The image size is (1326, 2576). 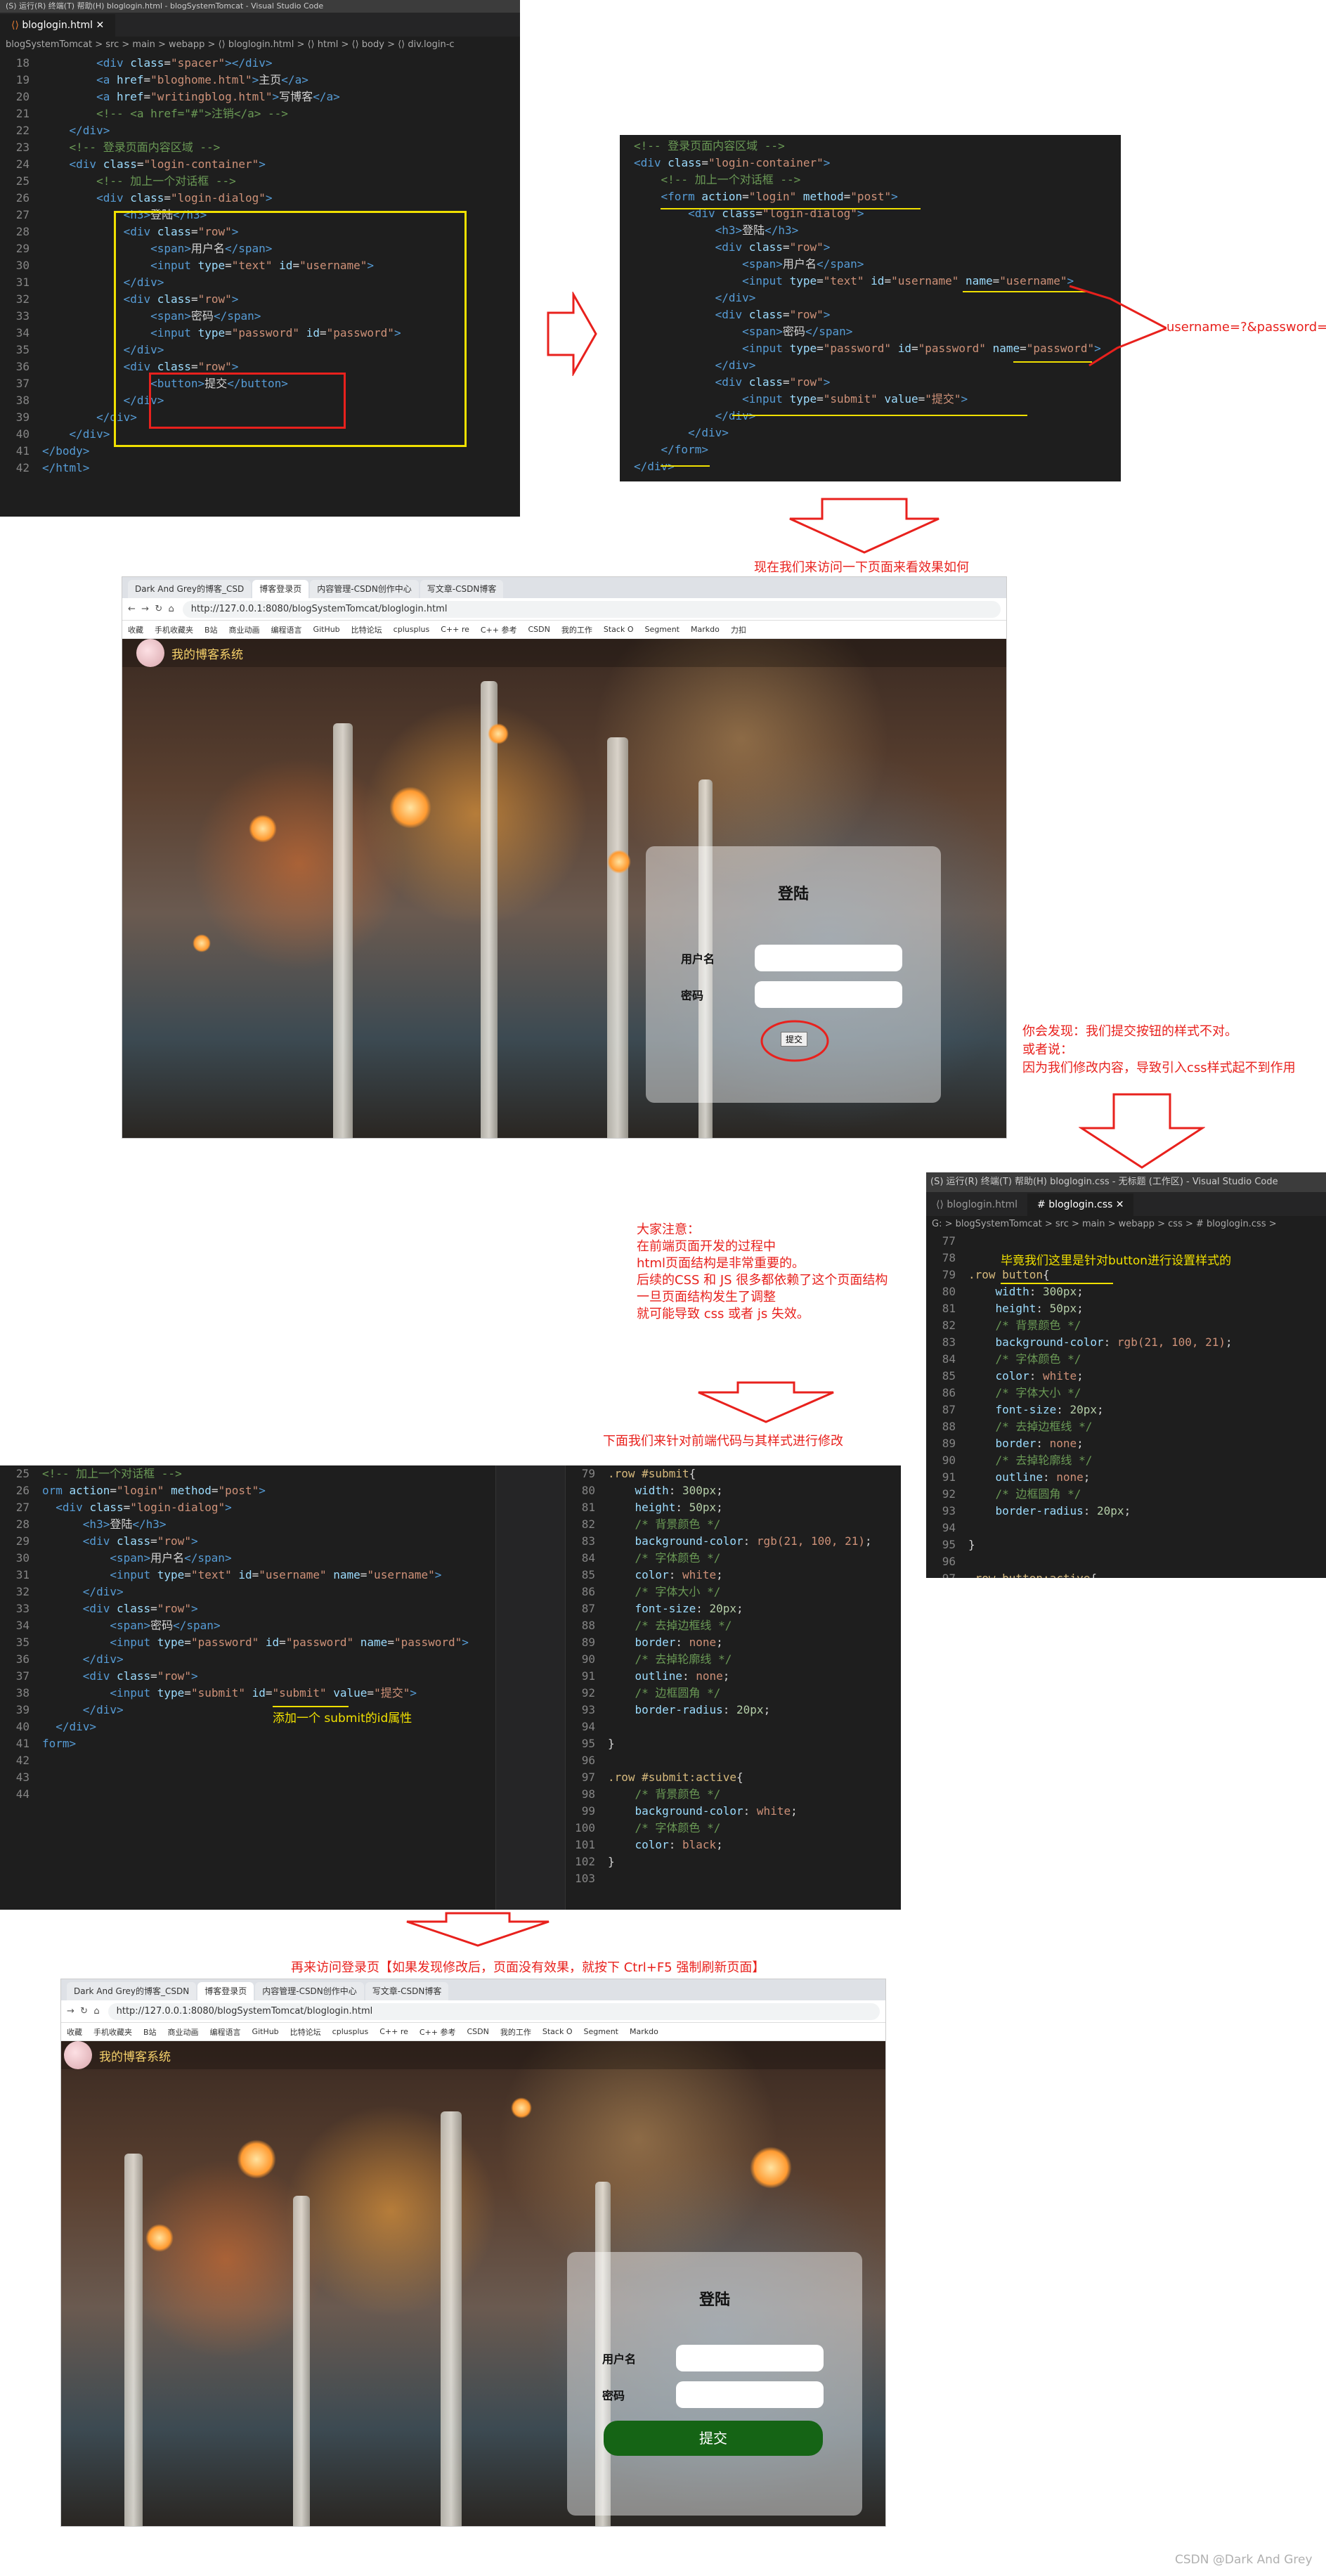 What do you see at coordinates (719, 1845) in the screenshot?
I see `code-line: 101 color: black;` at bounding box center [719, 1845].